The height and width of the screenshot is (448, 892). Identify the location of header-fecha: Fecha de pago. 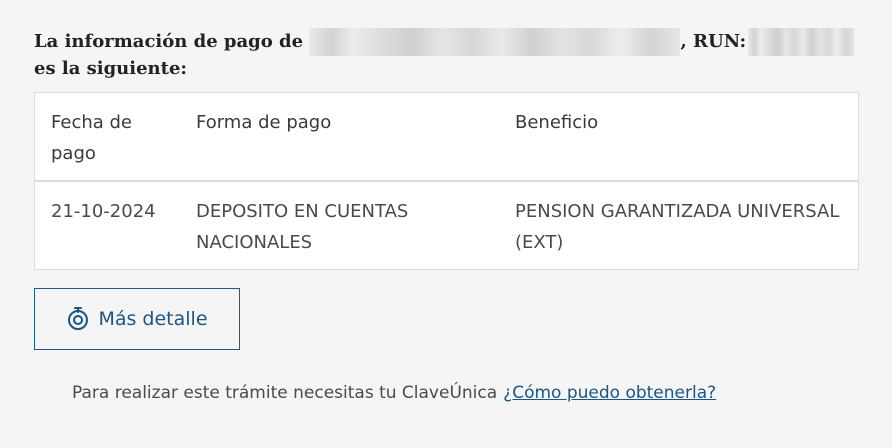
(107, 137).